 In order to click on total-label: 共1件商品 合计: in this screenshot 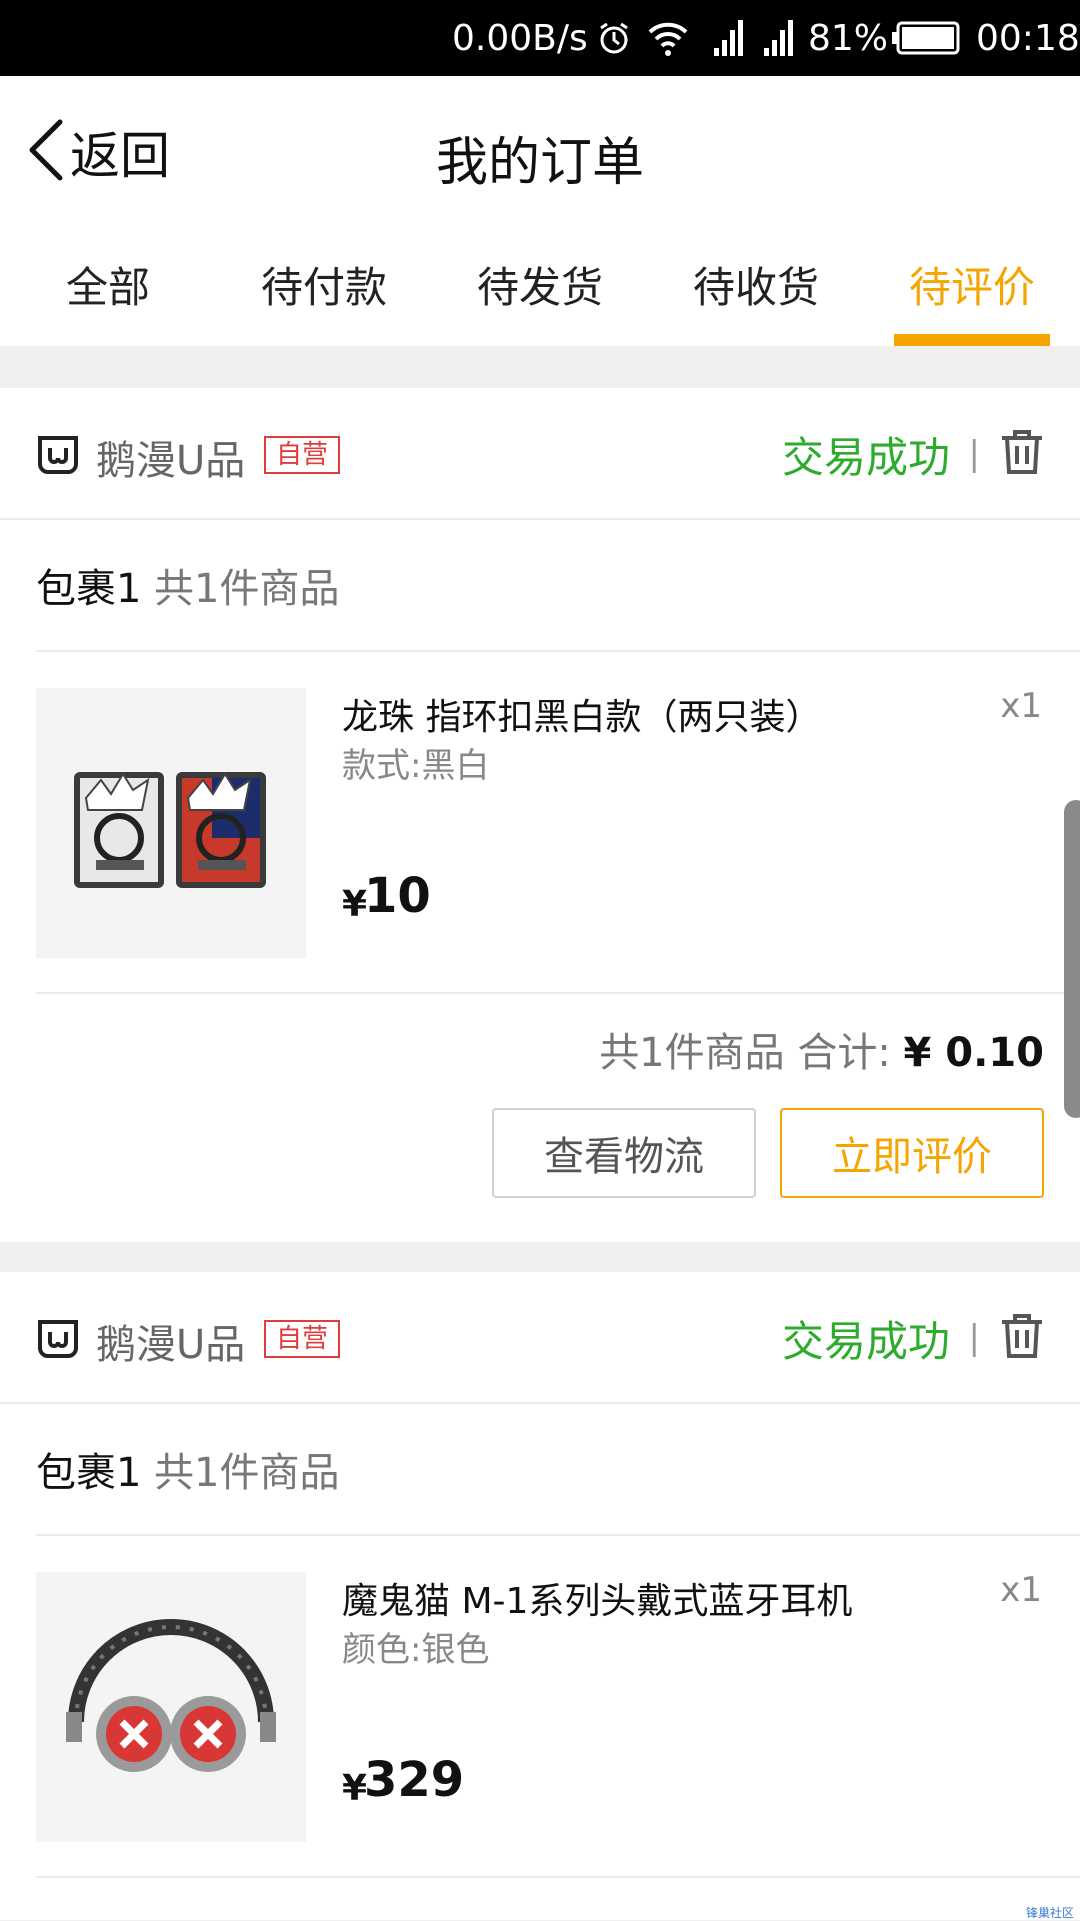, I will do `click(745, 1053)`.